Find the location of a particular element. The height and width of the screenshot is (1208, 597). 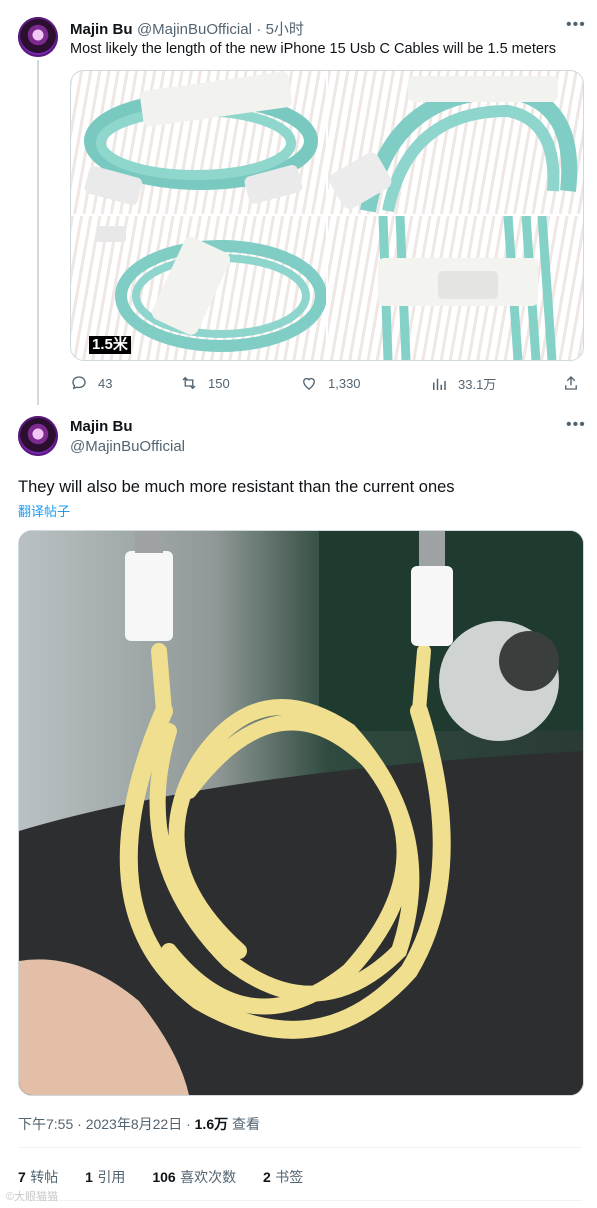

retweet-count: 150 is located at coordinates (219, 383).